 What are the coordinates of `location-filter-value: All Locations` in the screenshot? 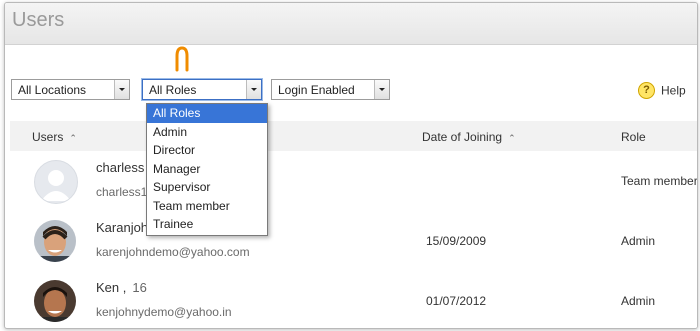 It's located at (52, 90).